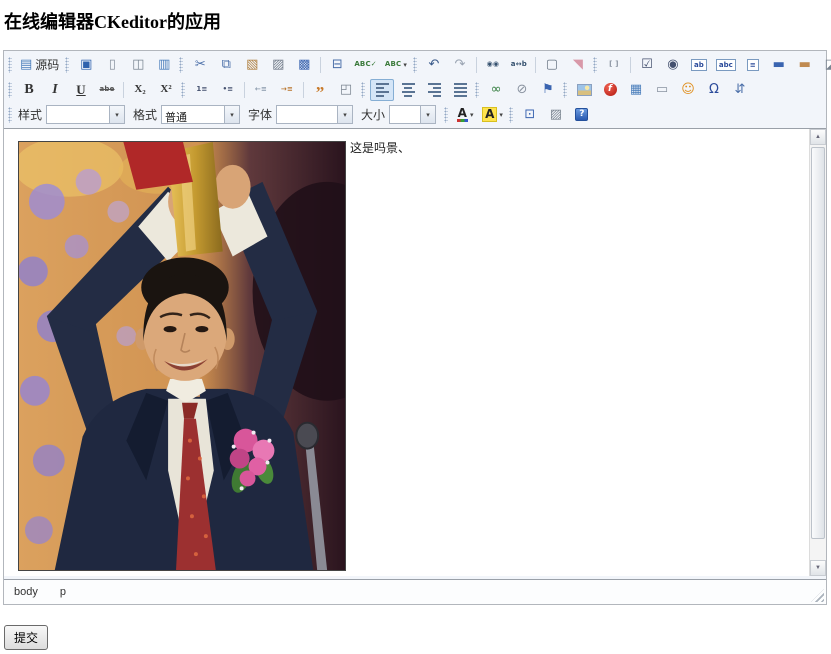 The height and width of the screenshot is (654, 831). I want to click on templates-button: ▥, so click(164, 65).